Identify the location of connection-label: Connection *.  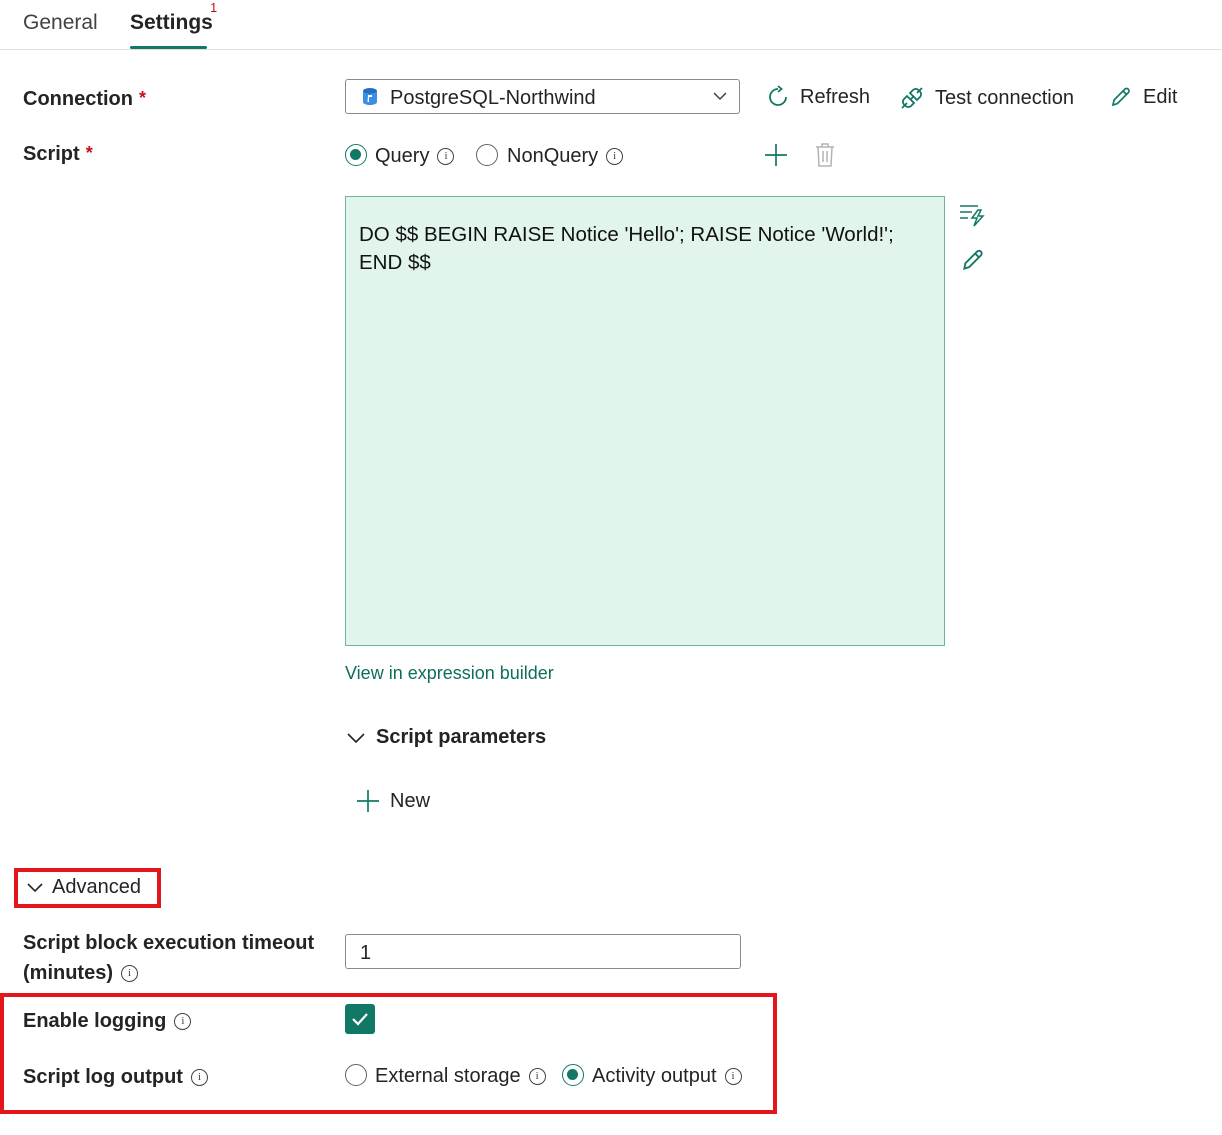
(84, 99).